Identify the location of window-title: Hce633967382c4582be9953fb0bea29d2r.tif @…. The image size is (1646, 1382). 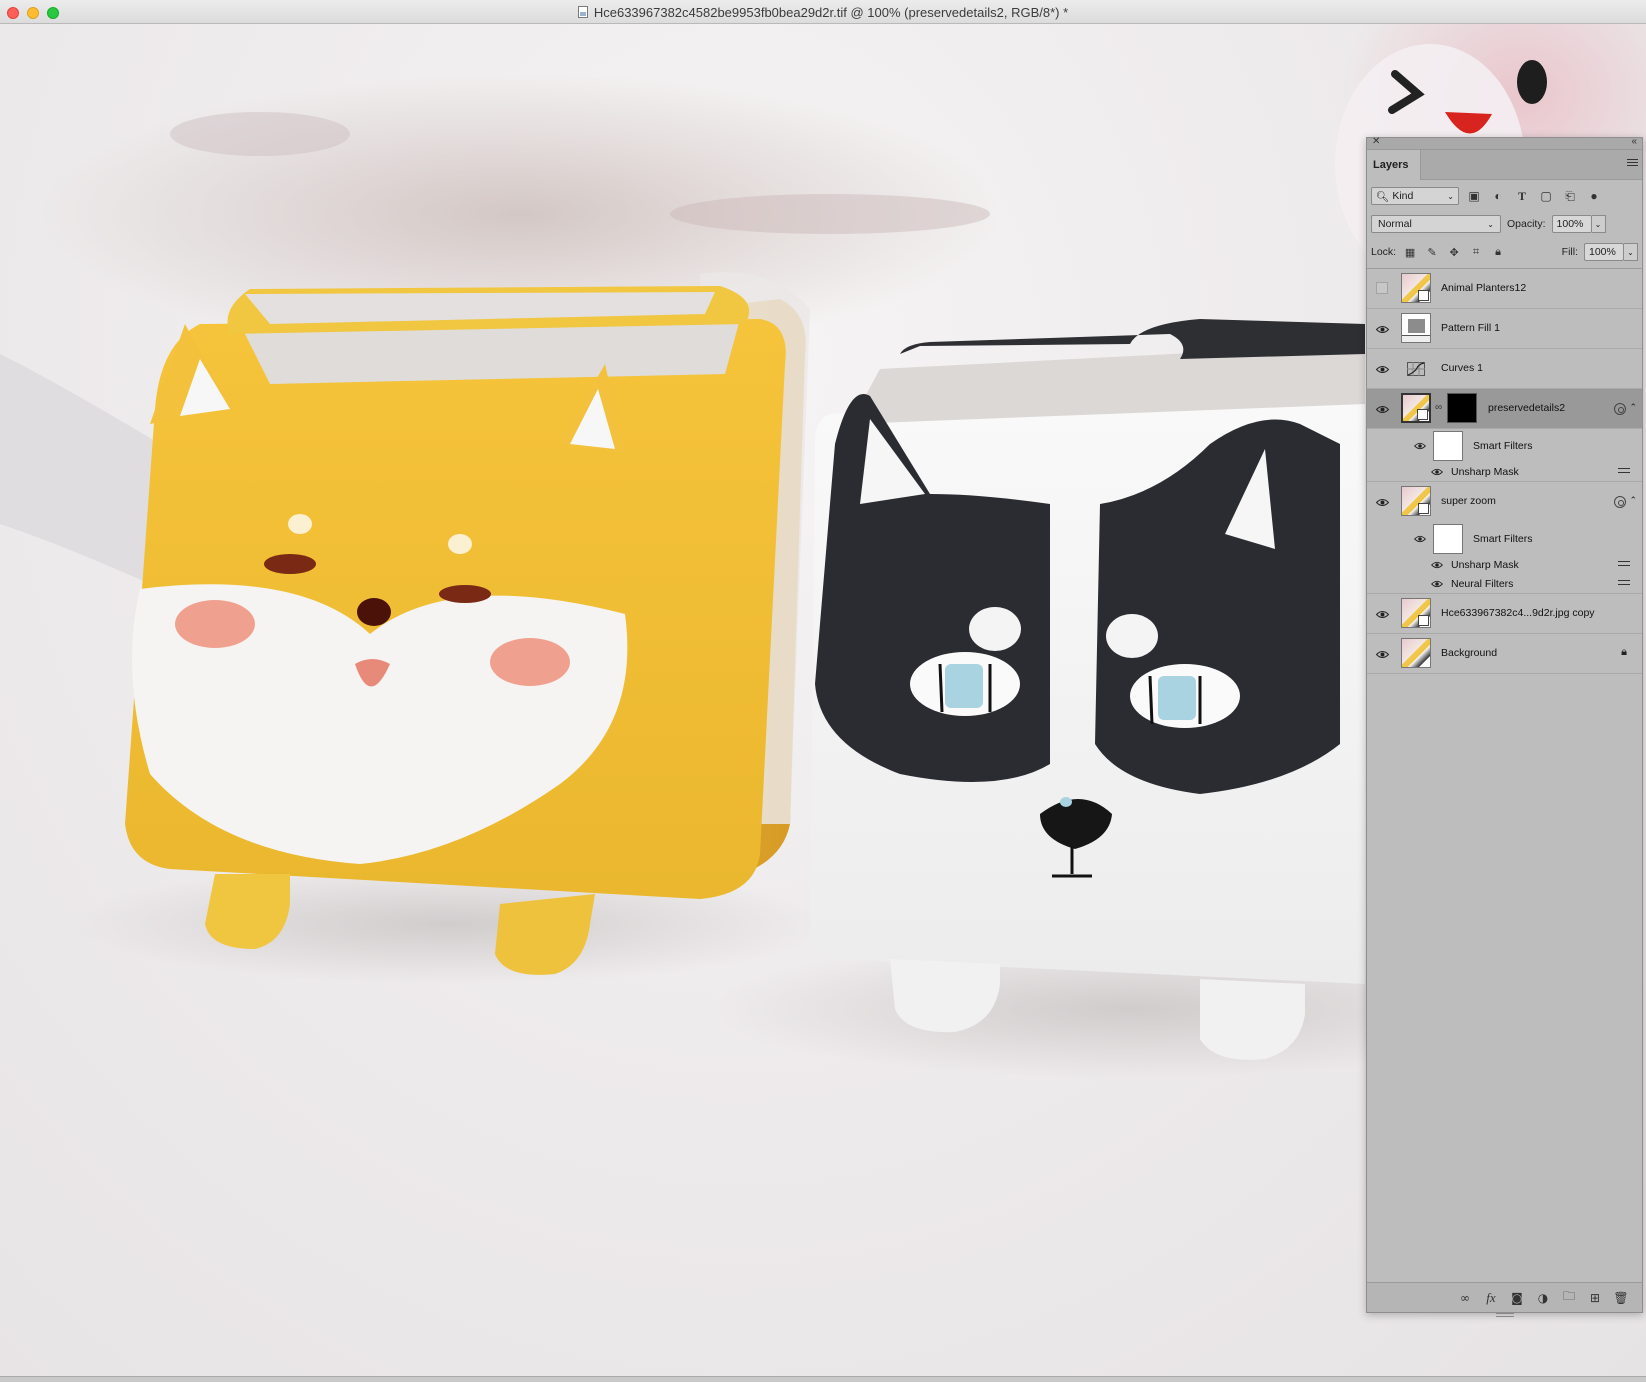
(831, 12).